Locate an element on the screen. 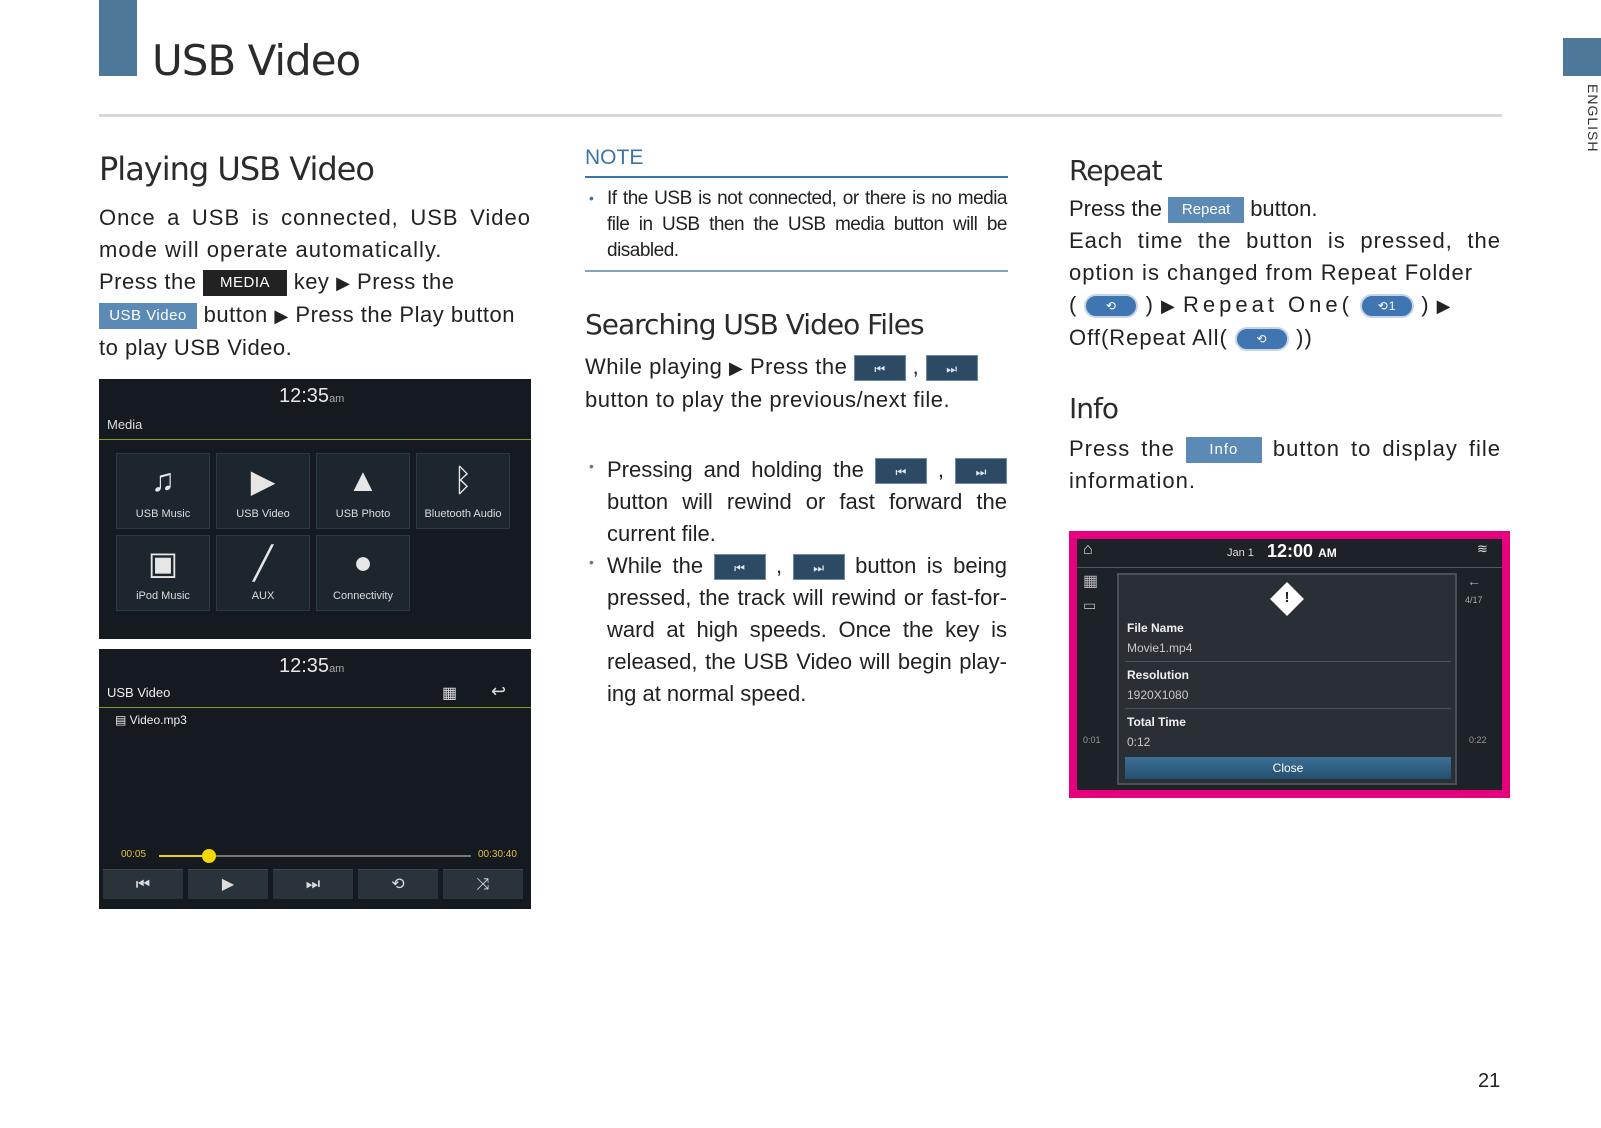 This screenshot has width=1601, height=1128. play-icon: ▶ is located at coordinates (228, 884).